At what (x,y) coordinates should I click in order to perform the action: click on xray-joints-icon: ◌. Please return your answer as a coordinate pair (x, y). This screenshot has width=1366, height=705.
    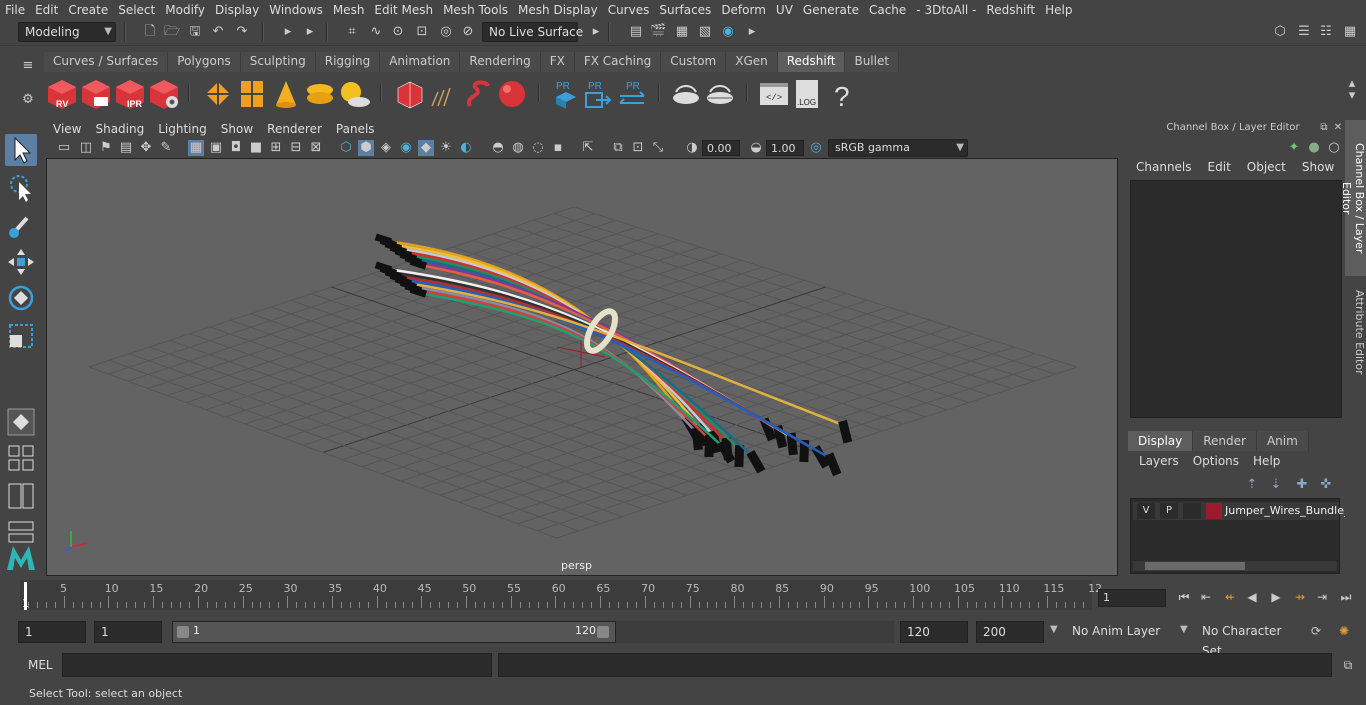
    Looking at the image, I should click on (538, 148).